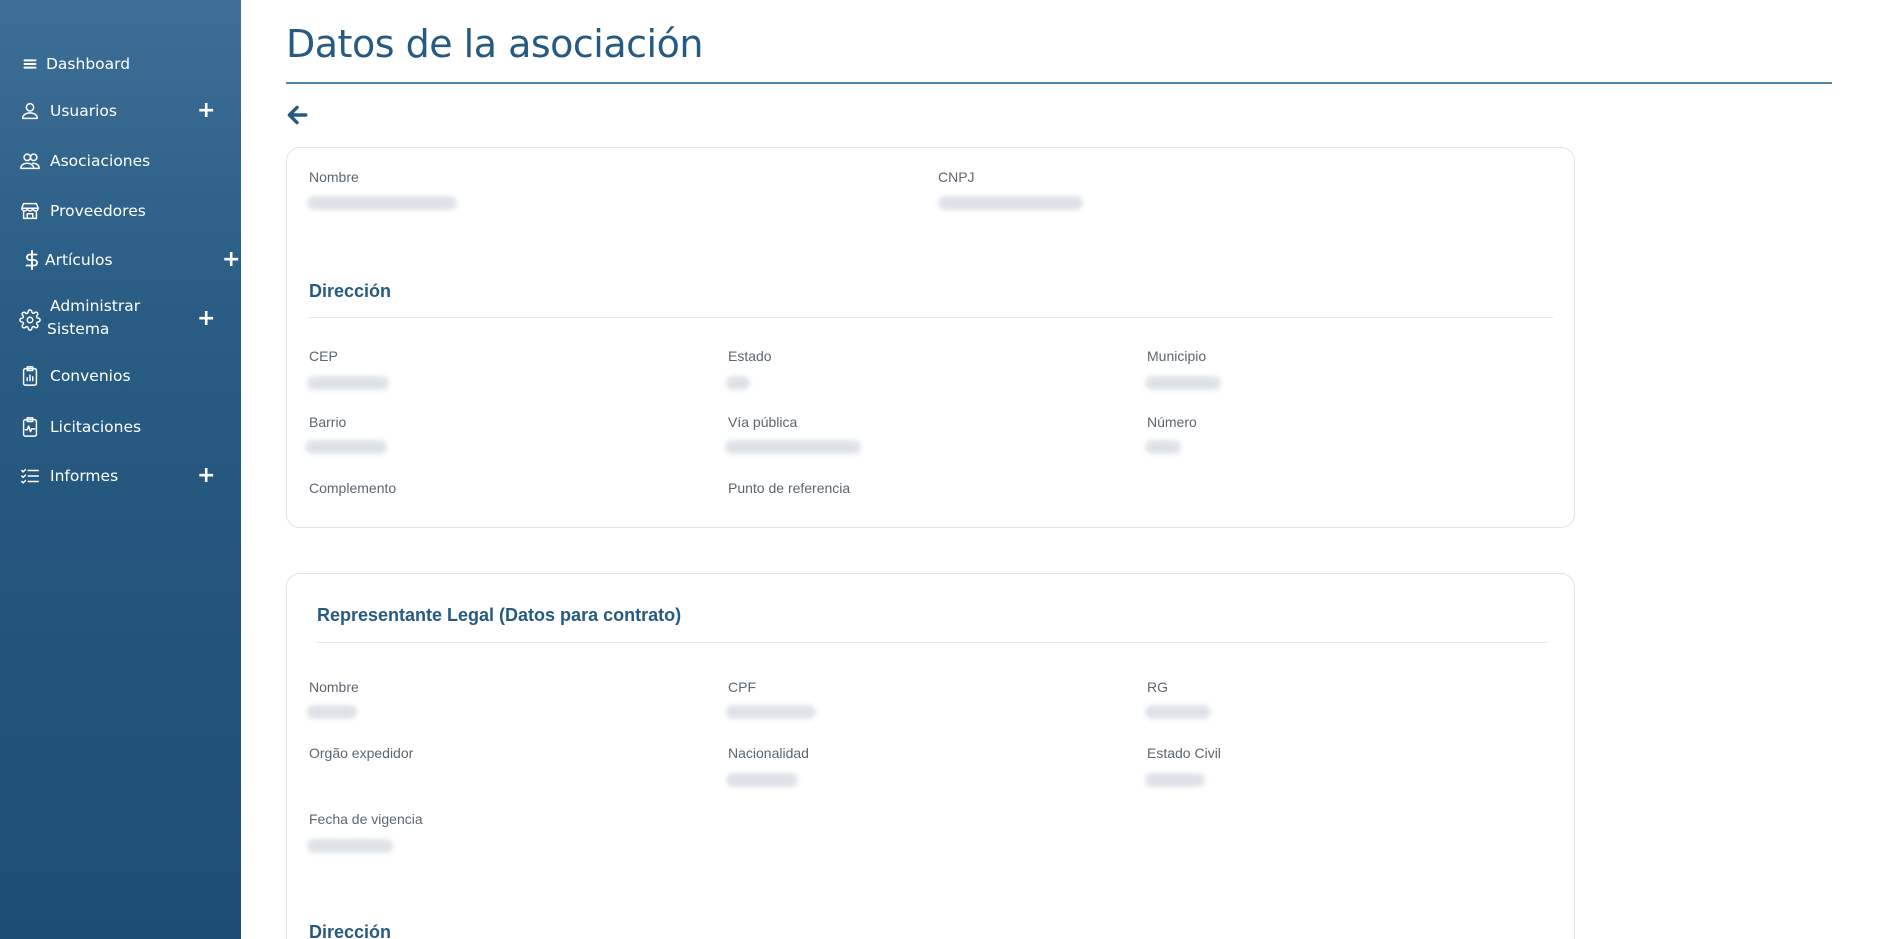 The image size is (1879, 939). I want to click on municipio-value-redacted, so click(1183, 383).